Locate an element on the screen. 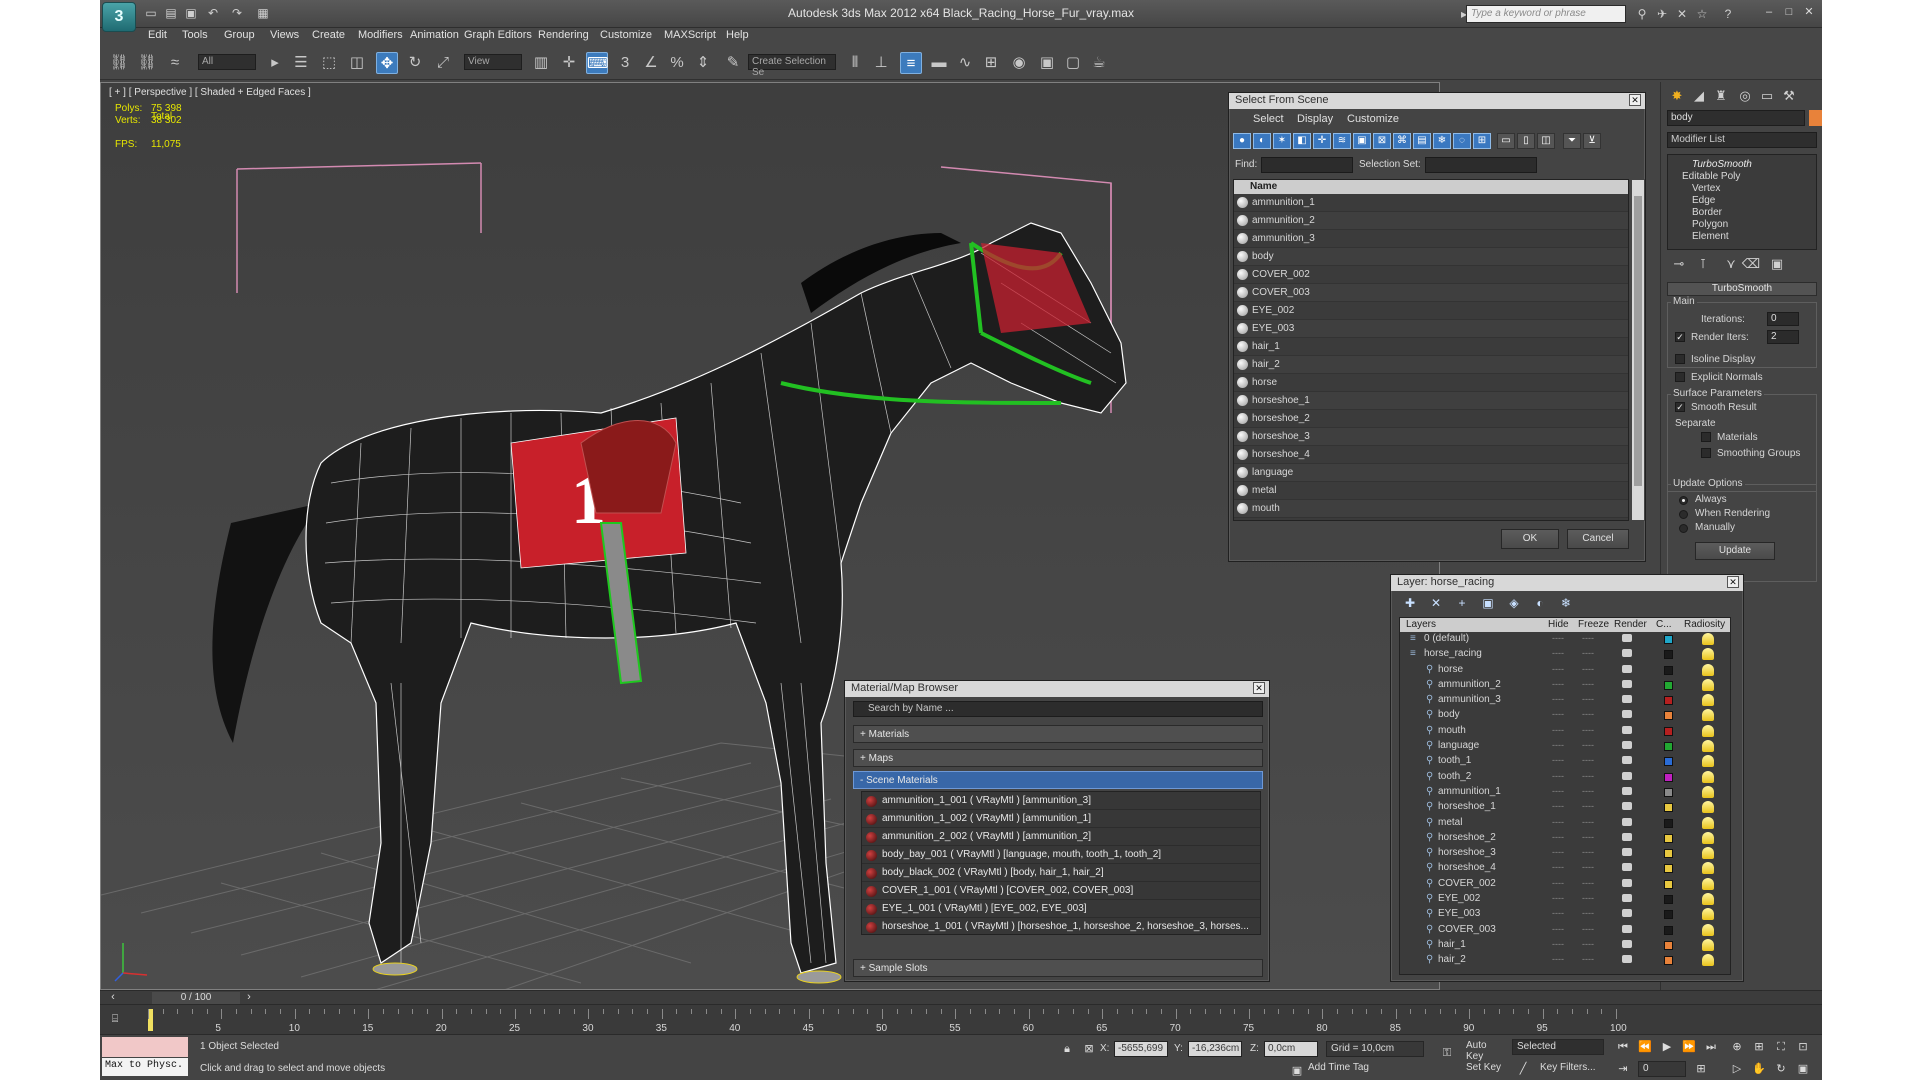 The height and width of the screenshot is (1080, 1920). display-hidden-icon: ◌ is located at coordinates (1462, 141).